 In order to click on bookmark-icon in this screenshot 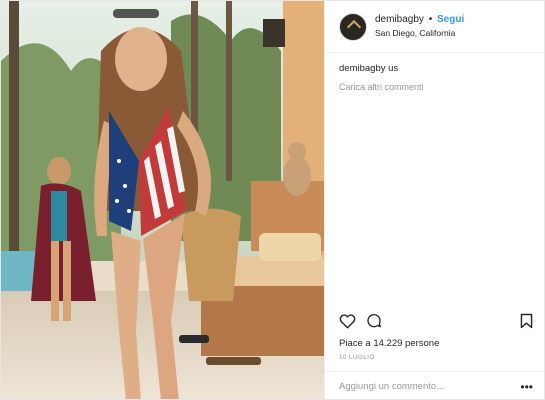, I will do `click(526, 323)`.